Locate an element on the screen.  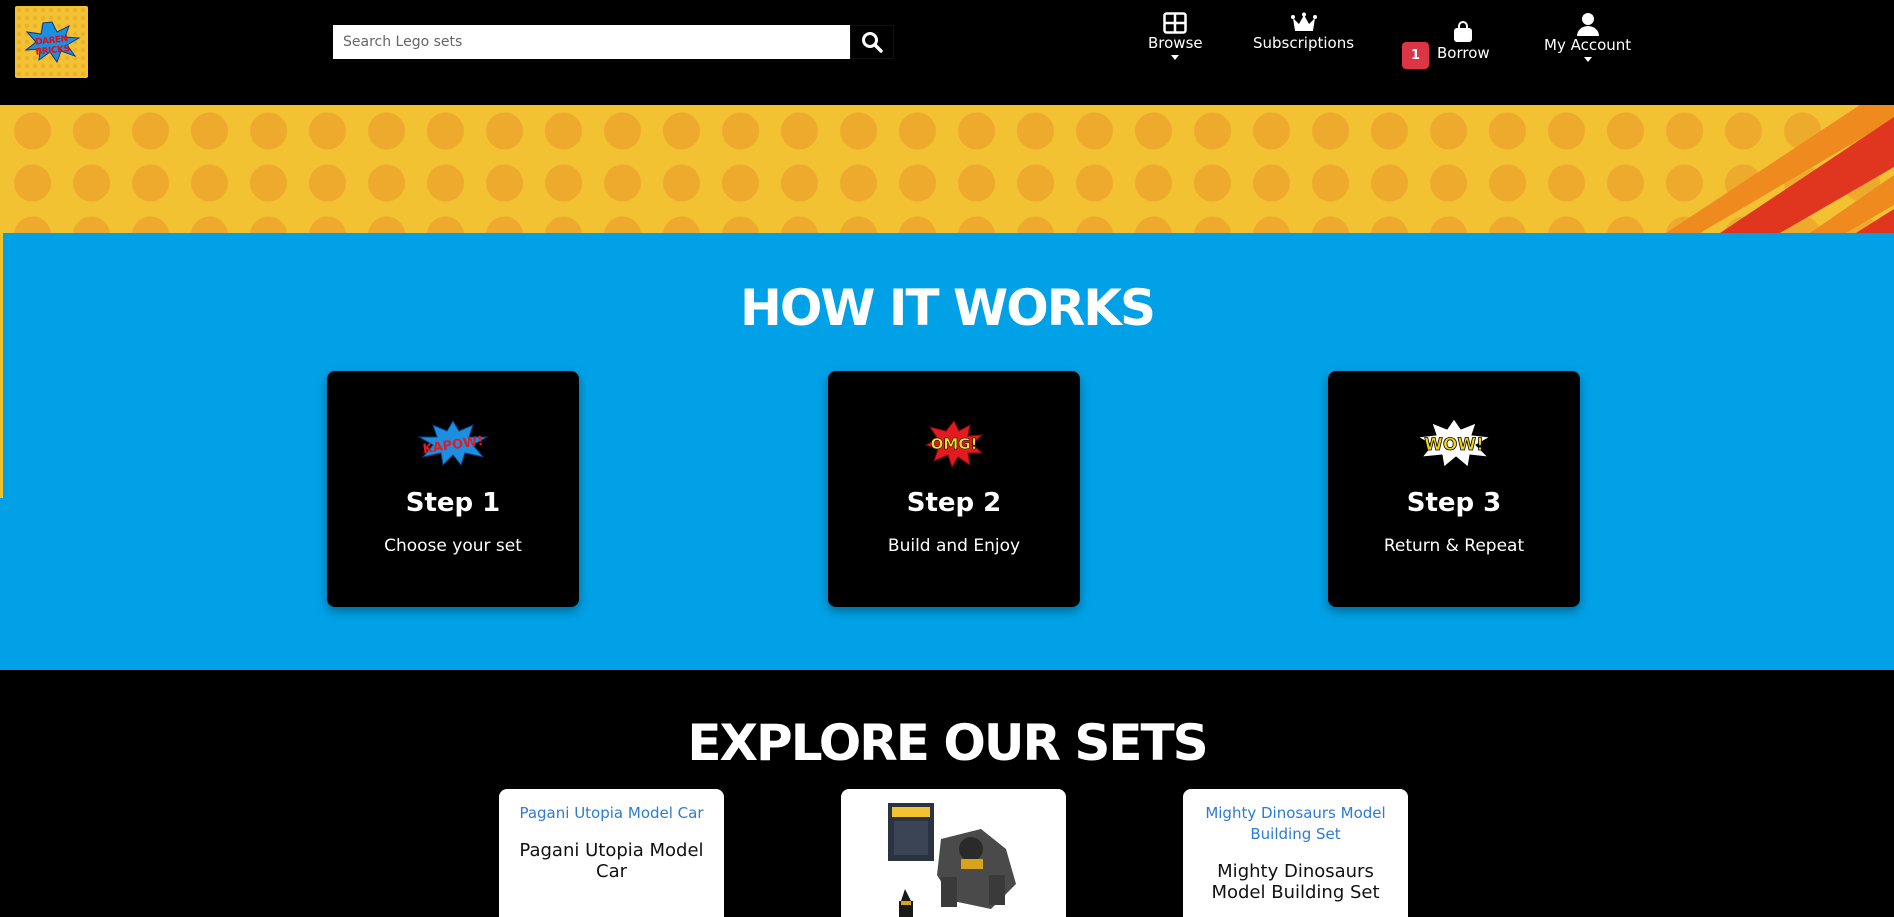
left-edge-accent is located at coordinates (1, 365).